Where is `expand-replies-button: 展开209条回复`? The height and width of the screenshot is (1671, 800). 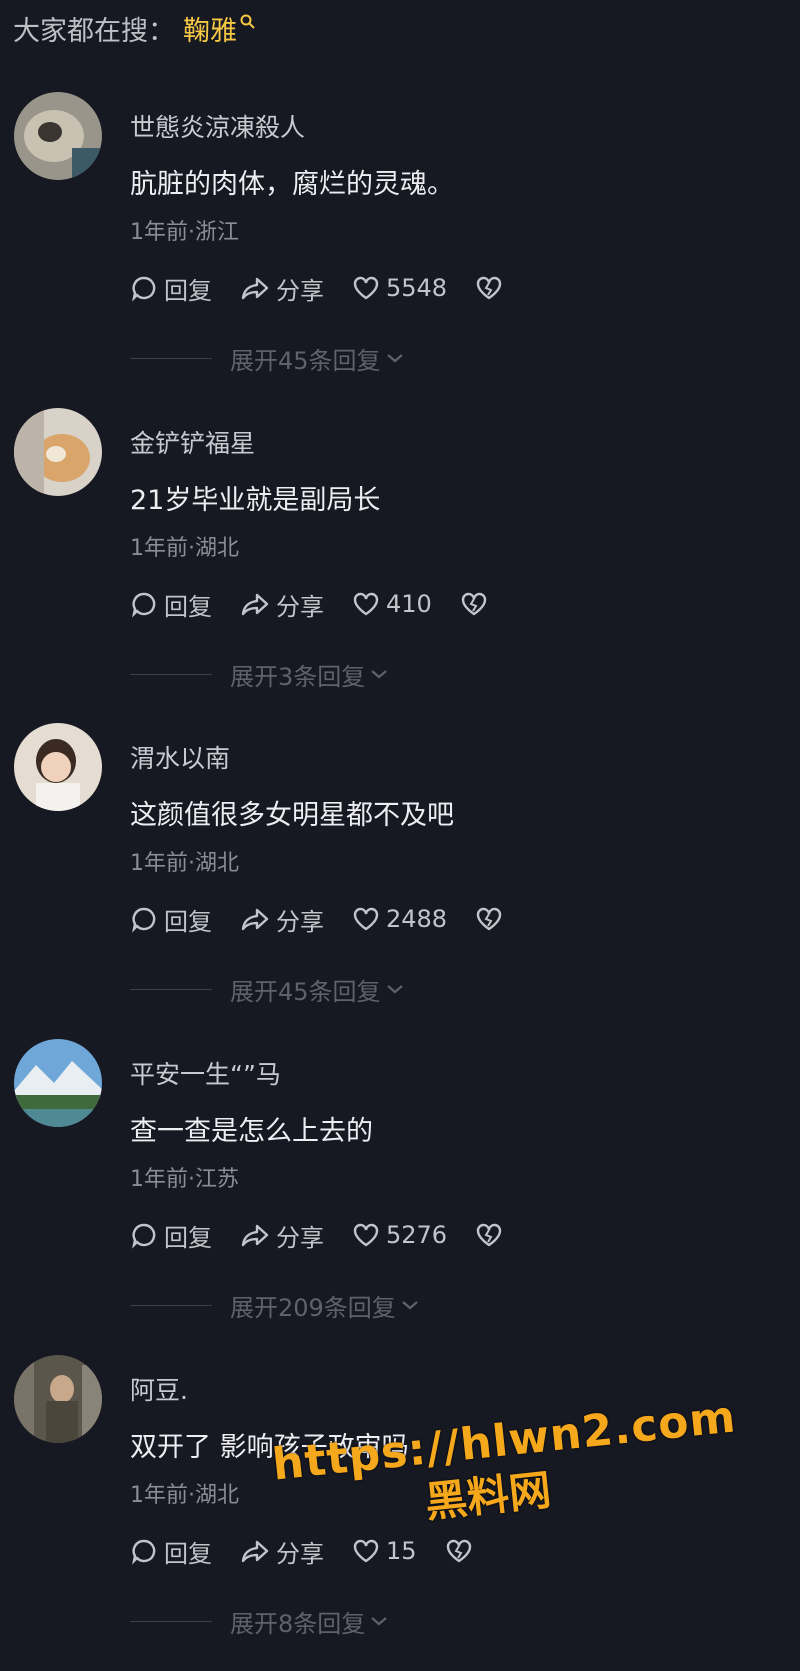
expand-replies-button: 展开209条回复 is located at coordinates (275, 1305).